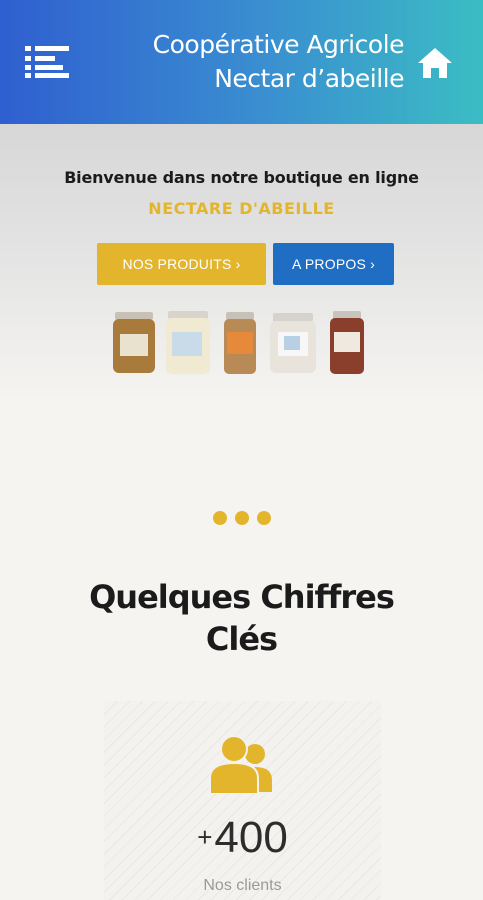 This screenshot has height=900, width=483. I want to click on jar-orange-label, so click(240, 343).